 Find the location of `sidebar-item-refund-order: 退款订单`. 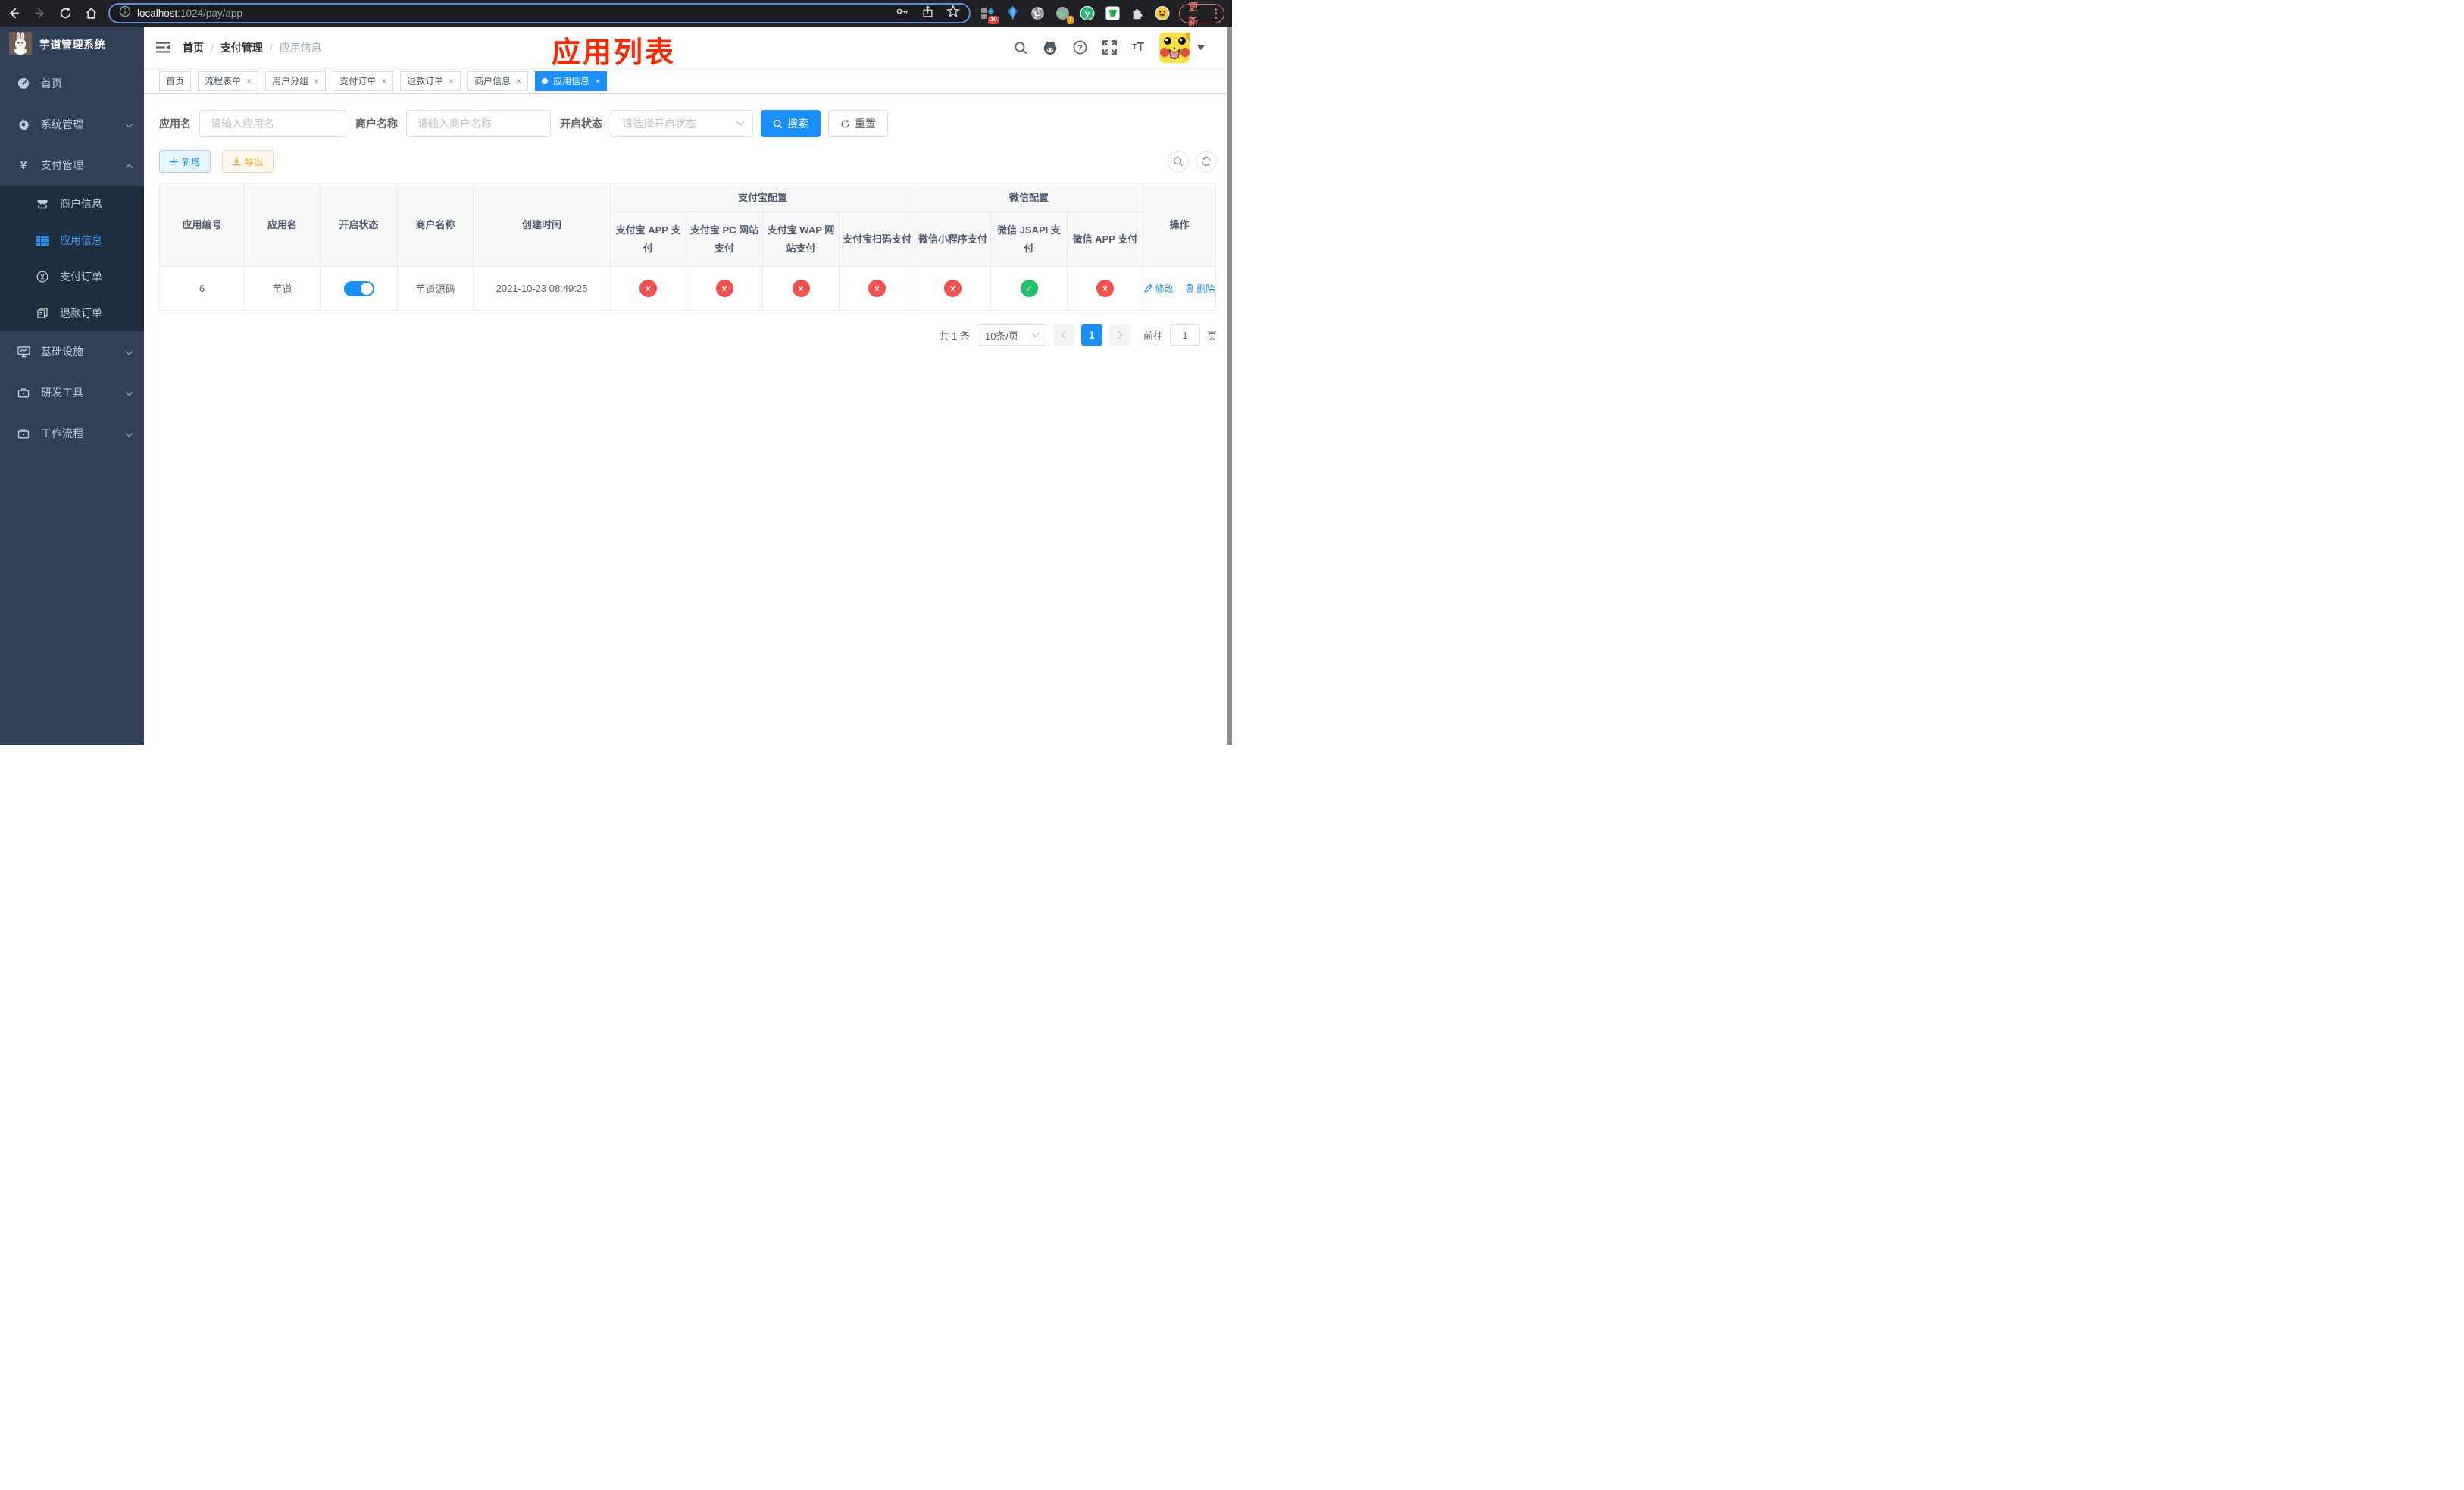

sidebar-item-refund-order: 退款订单 is located at coordinates (72, 313).